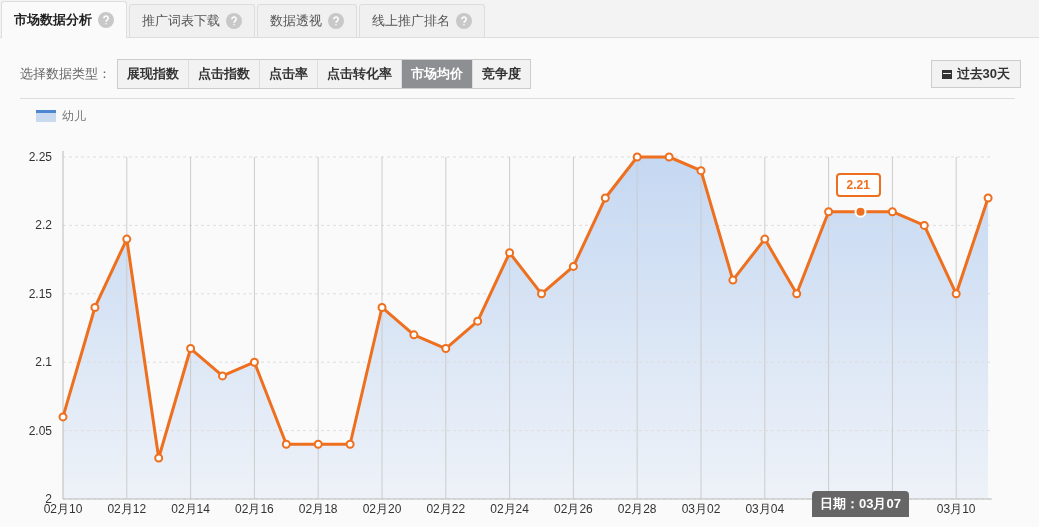 The width and height of the screenshot is (1039, 527). I want to click on x-axis-label: 02月20, so click(382, 509).